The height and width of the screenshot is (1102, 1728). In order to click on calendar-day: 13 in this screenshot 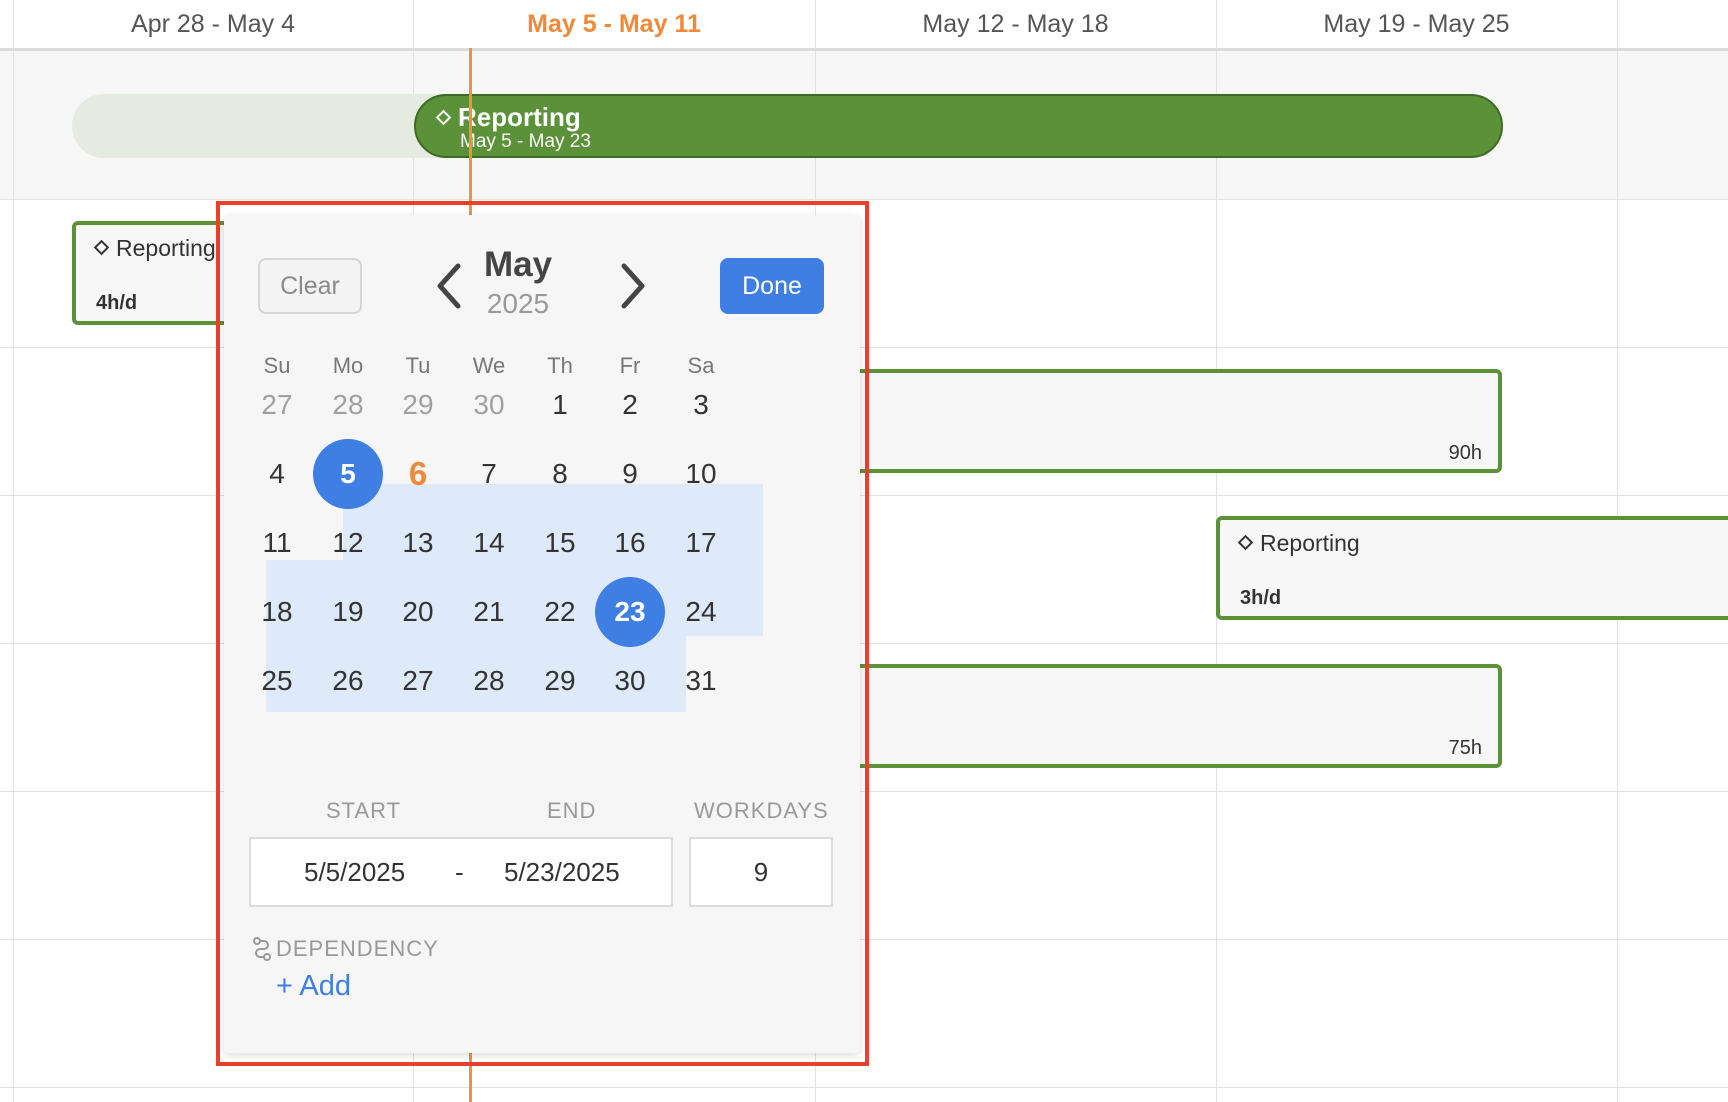, I will do `click(418, 543)`.